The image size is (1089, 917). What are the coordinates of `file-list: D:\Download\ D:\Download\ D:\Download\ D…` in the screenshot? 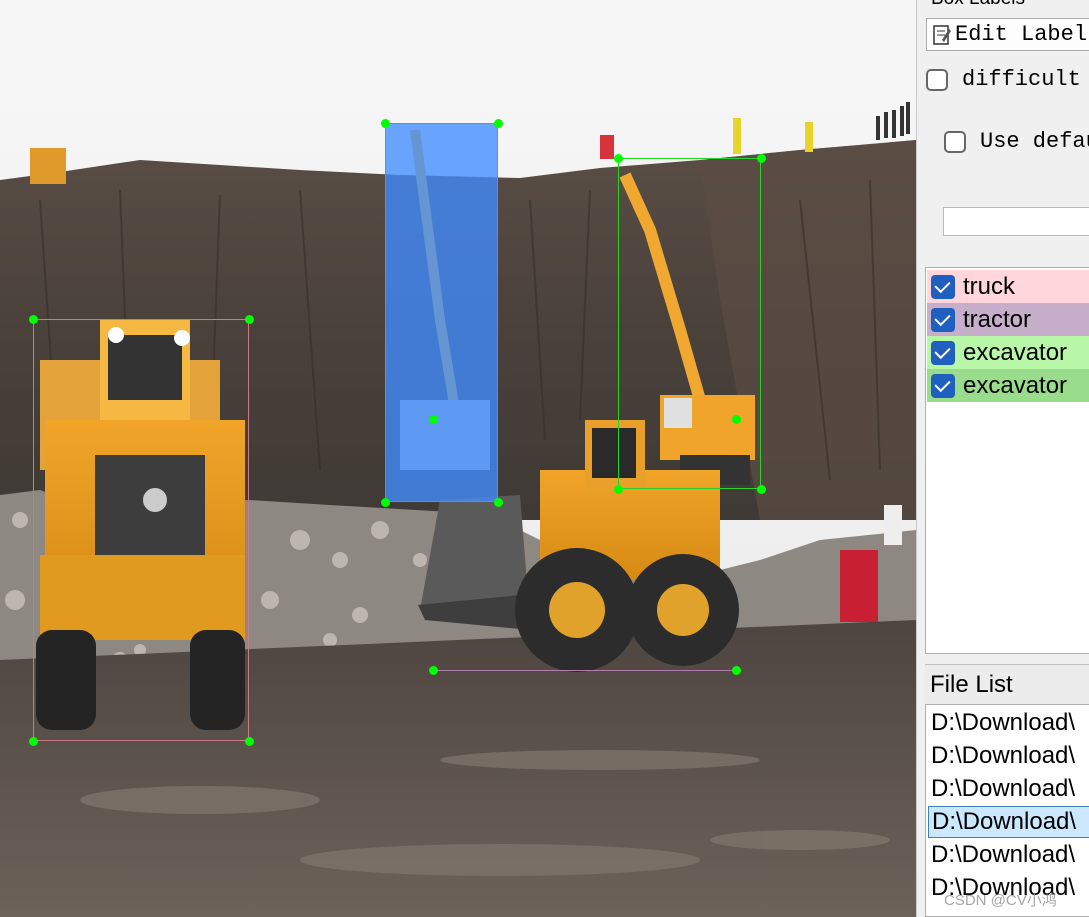 It's located at (1007, 810).